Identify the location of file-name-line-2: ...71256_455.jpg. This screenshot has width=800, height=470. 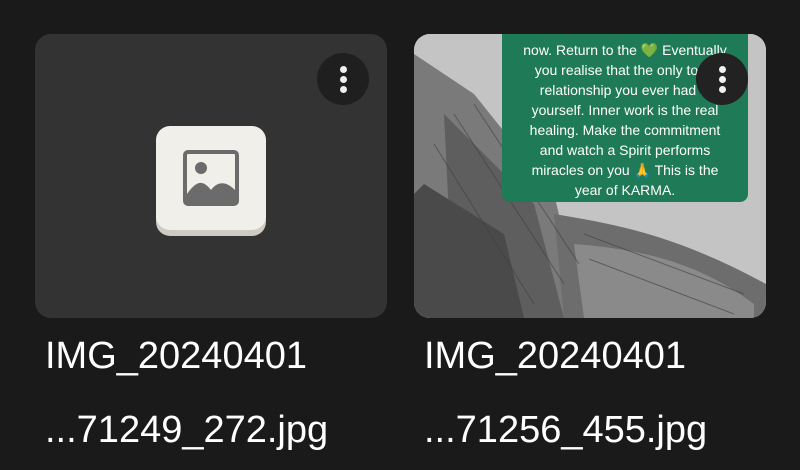
(566, 430).